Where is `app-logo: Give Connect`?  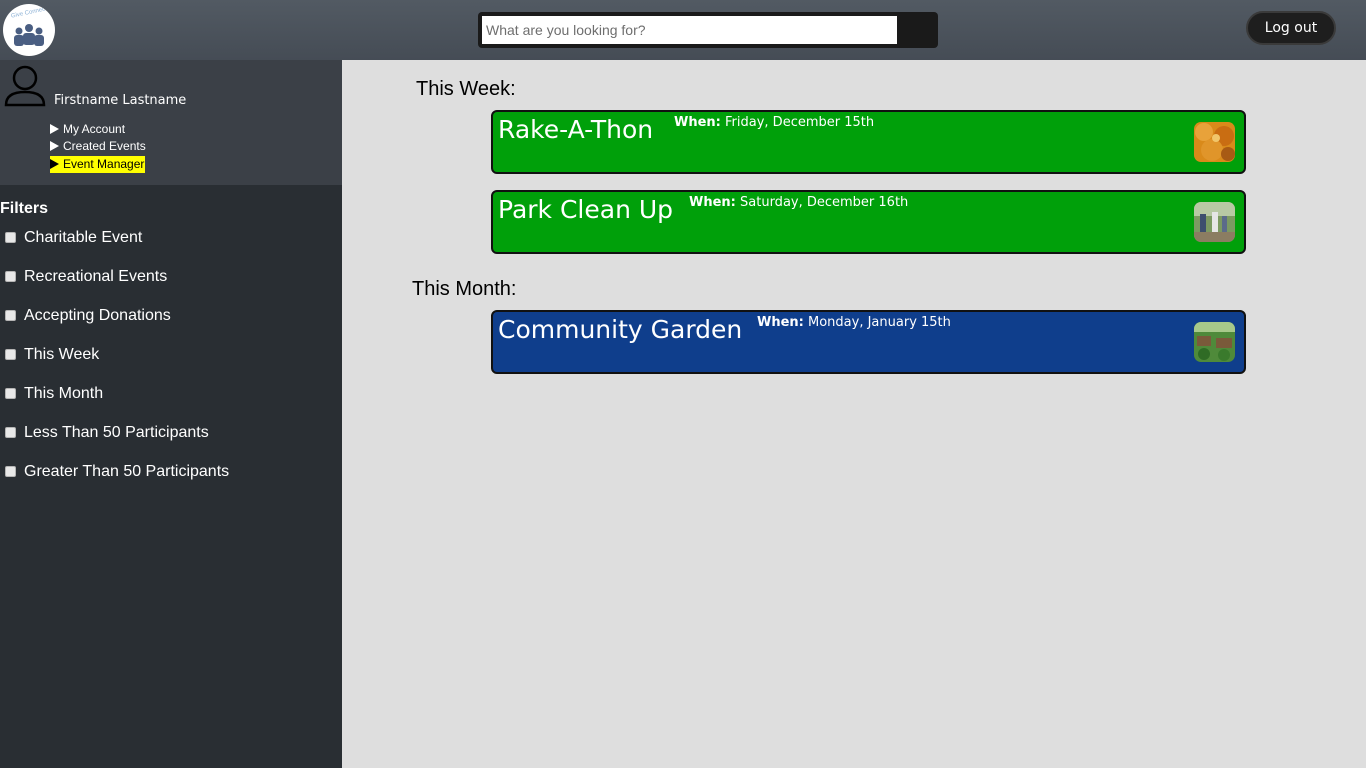
app-logo: Give Connect is located at coordinates (29, 30).